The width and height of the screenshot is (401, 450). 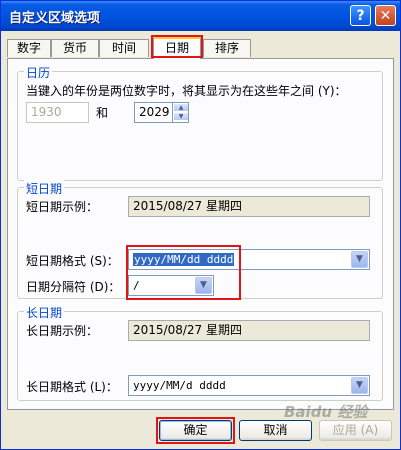 I want to click on tab-time: 时间, so click(x=124, y=48).